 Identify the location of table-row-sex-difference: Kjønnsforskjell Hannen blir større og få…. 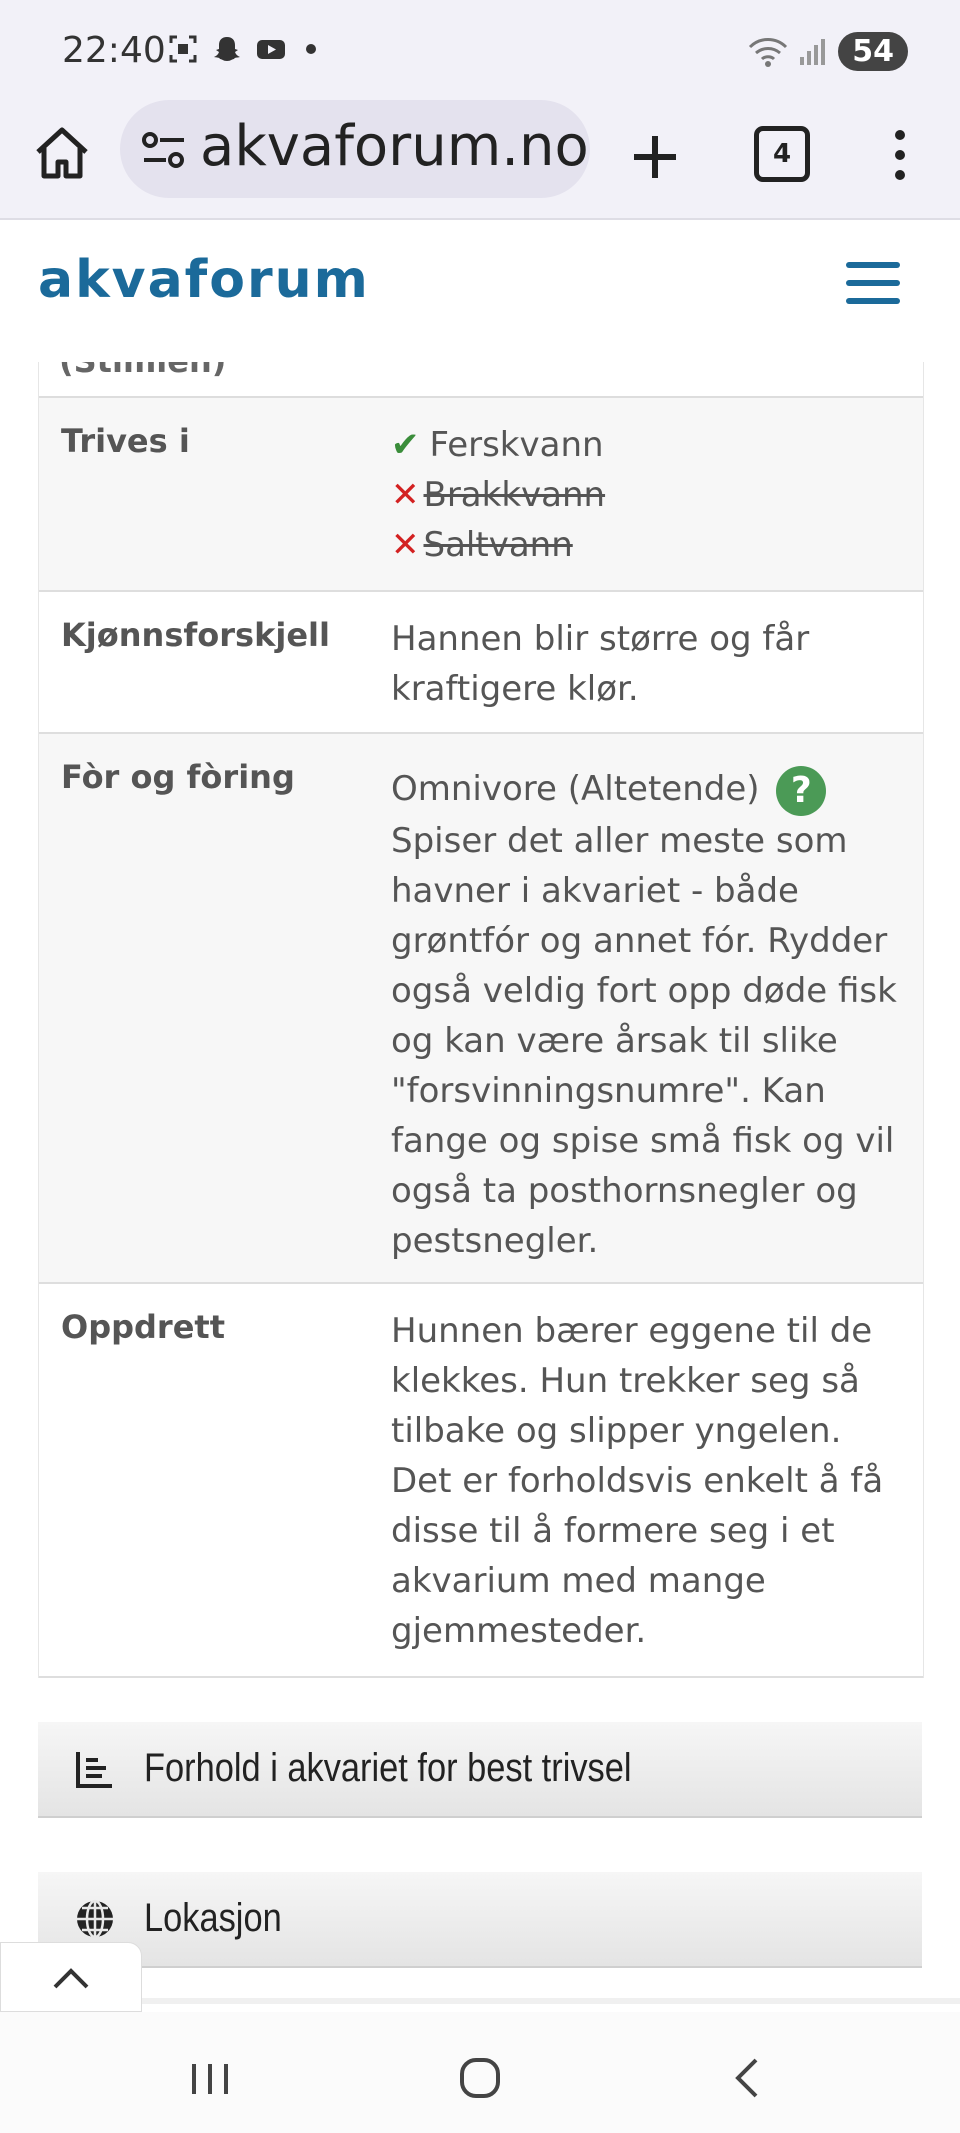
(481, 663).